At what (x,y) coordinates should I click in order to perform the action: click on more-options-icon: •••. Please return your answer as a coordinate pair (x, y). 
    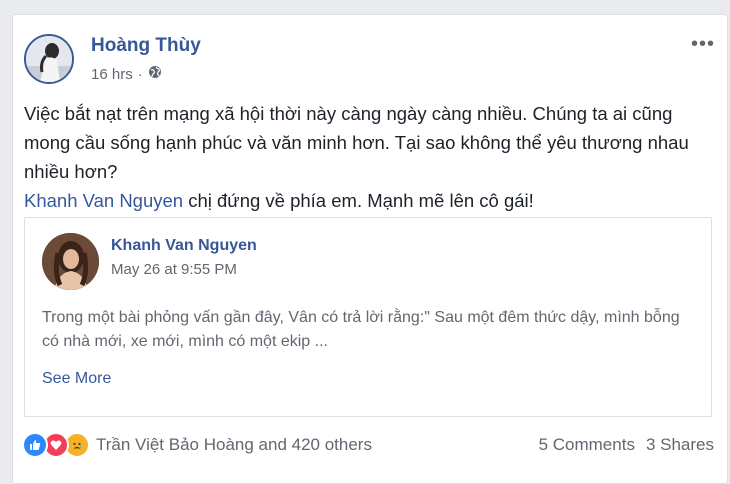
    Looking at the image, I should click on (703, 44).